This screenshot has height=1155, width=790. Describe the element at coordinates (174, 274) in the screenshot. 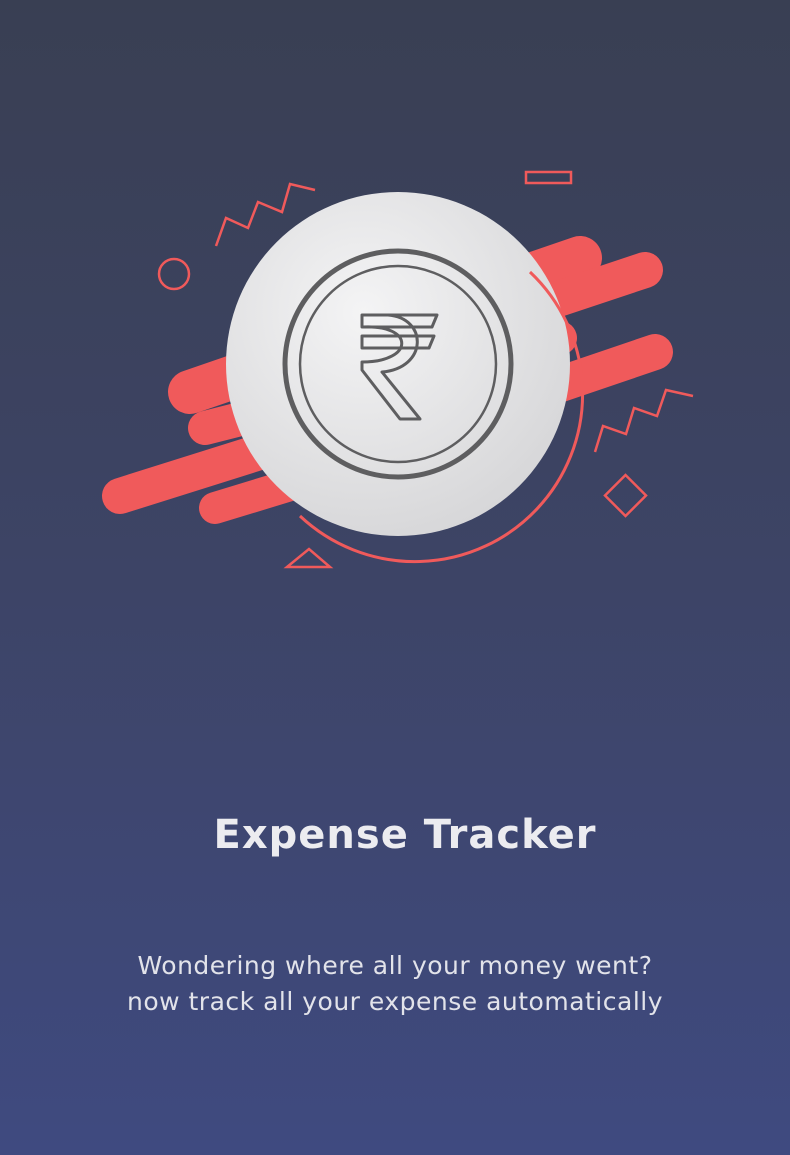

I see `ring-outline-icon` at that location.